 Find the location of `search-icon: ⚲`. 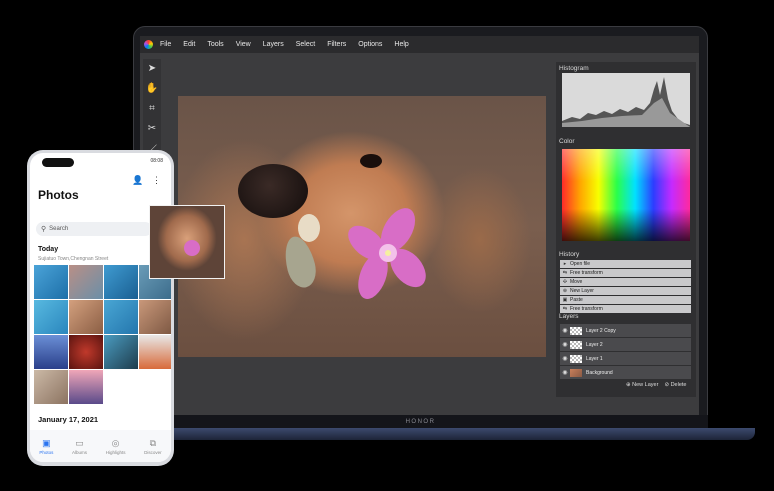

search-icon: ⚲ is located at coordinates (44, 229).